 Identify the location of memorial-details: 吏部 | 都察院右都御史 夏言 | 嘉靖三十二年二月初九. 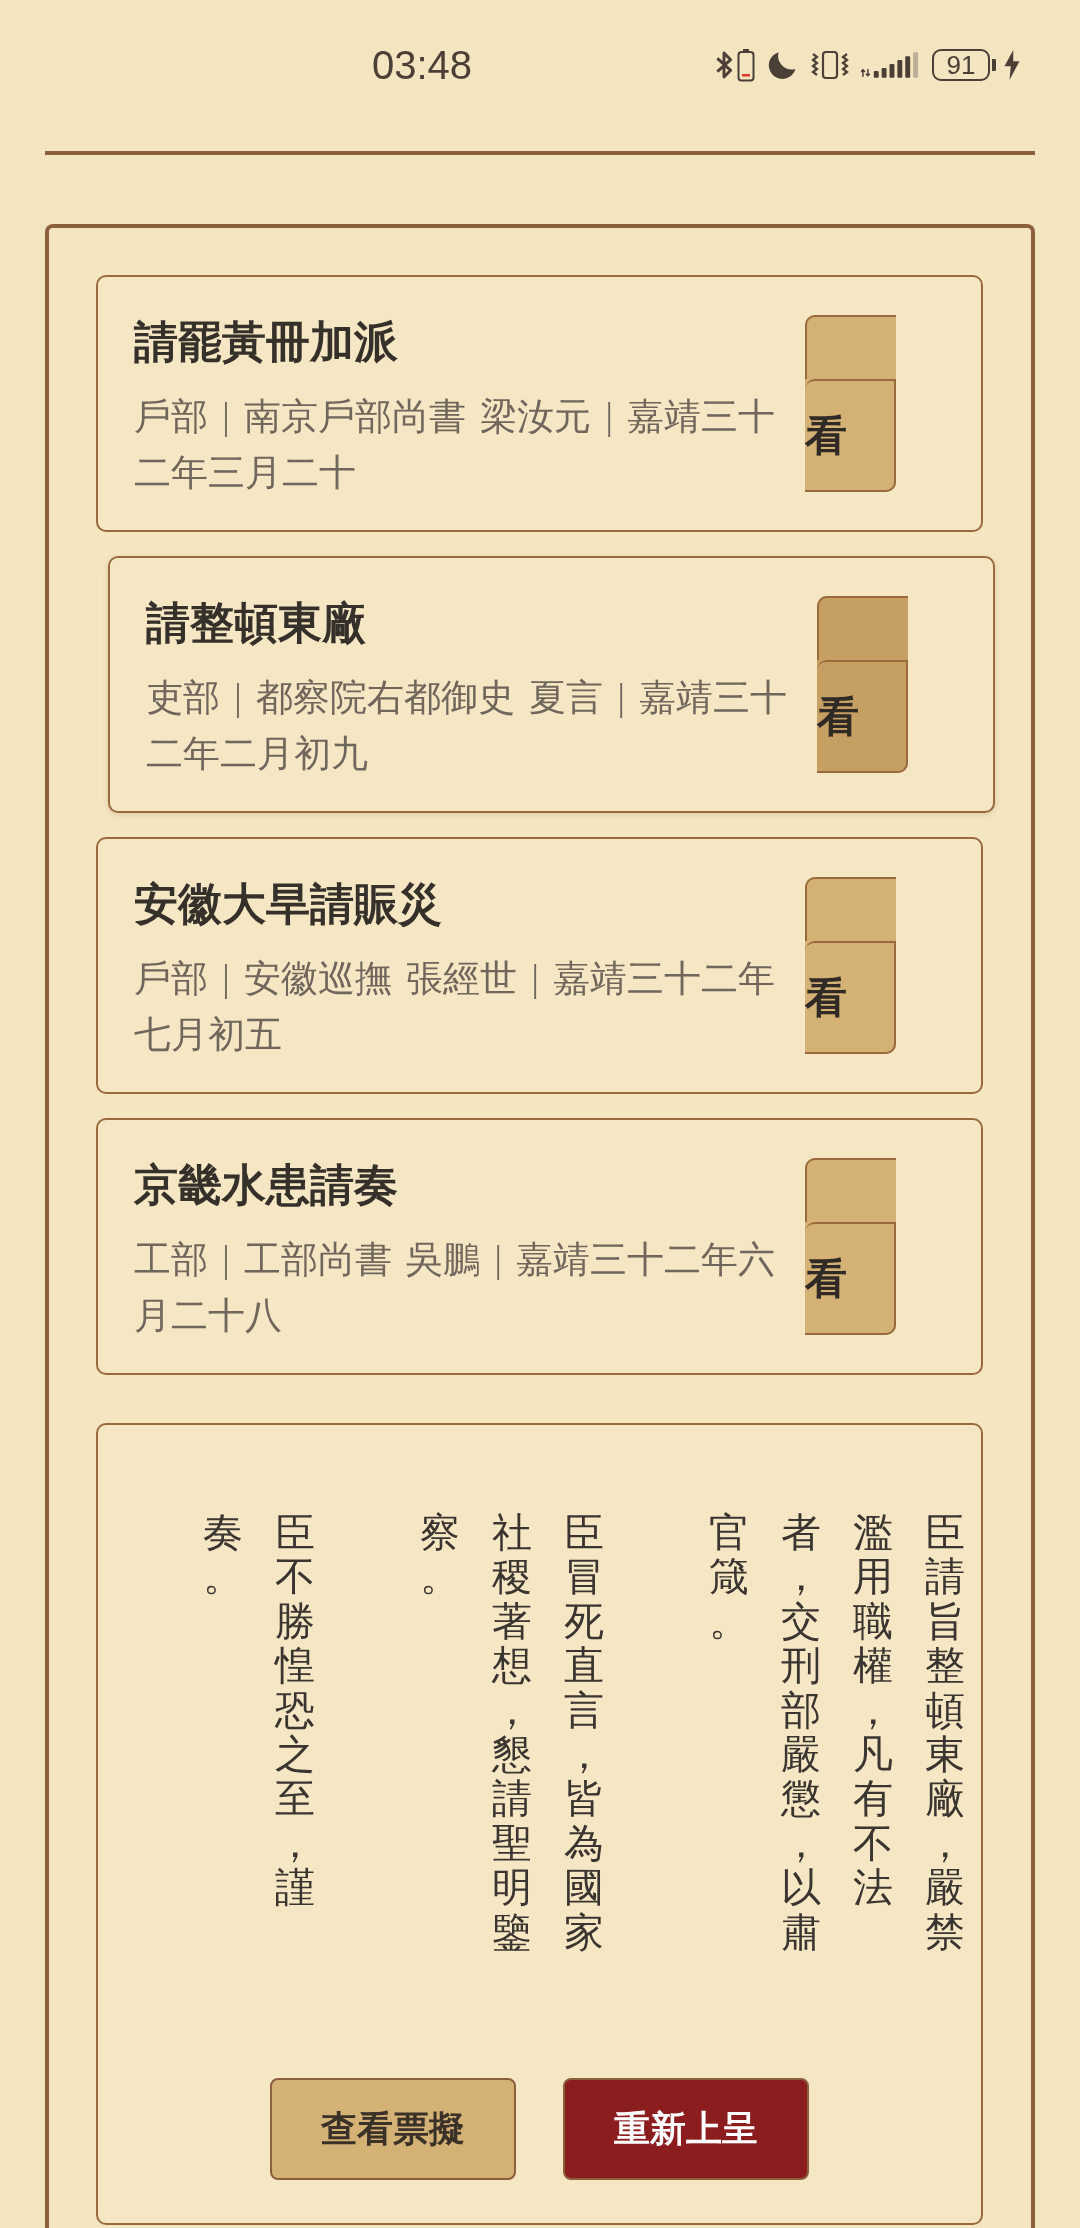
(467, 726).